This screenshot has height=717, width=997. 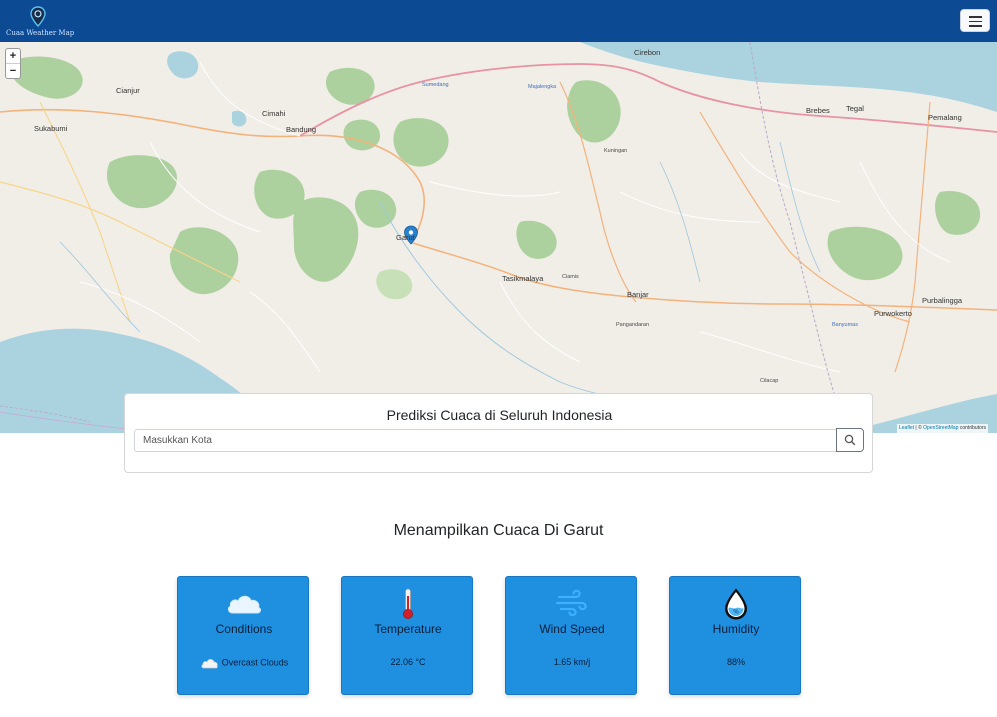 What do you see at coordinates (736, 604) in the screenshot?
I see `humidity-drop-icon: %` at bounding box center [736, 604].